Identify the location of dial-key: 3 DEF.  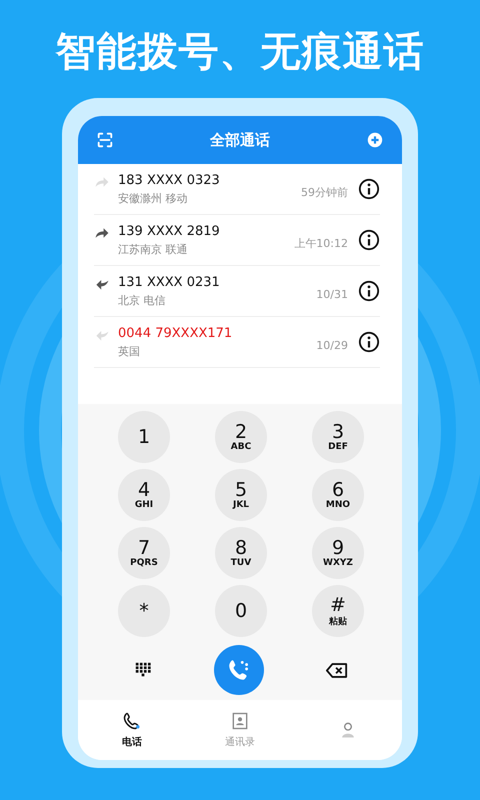
(338, 437).